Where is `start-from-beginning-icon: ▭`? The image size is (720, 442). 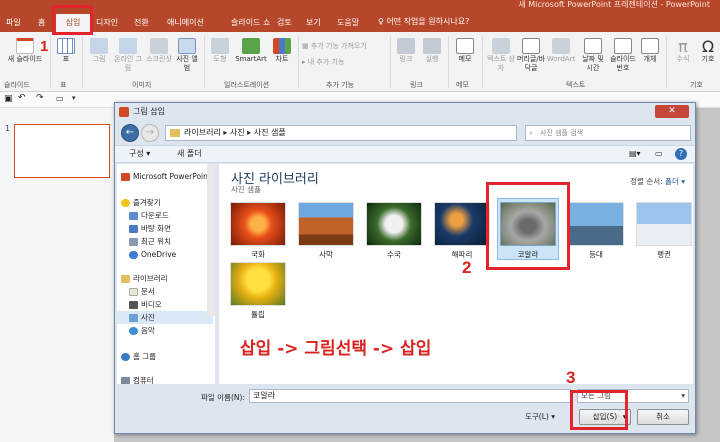
start-from-beginning-icon: ▭ is located at coordinates (60, 98).